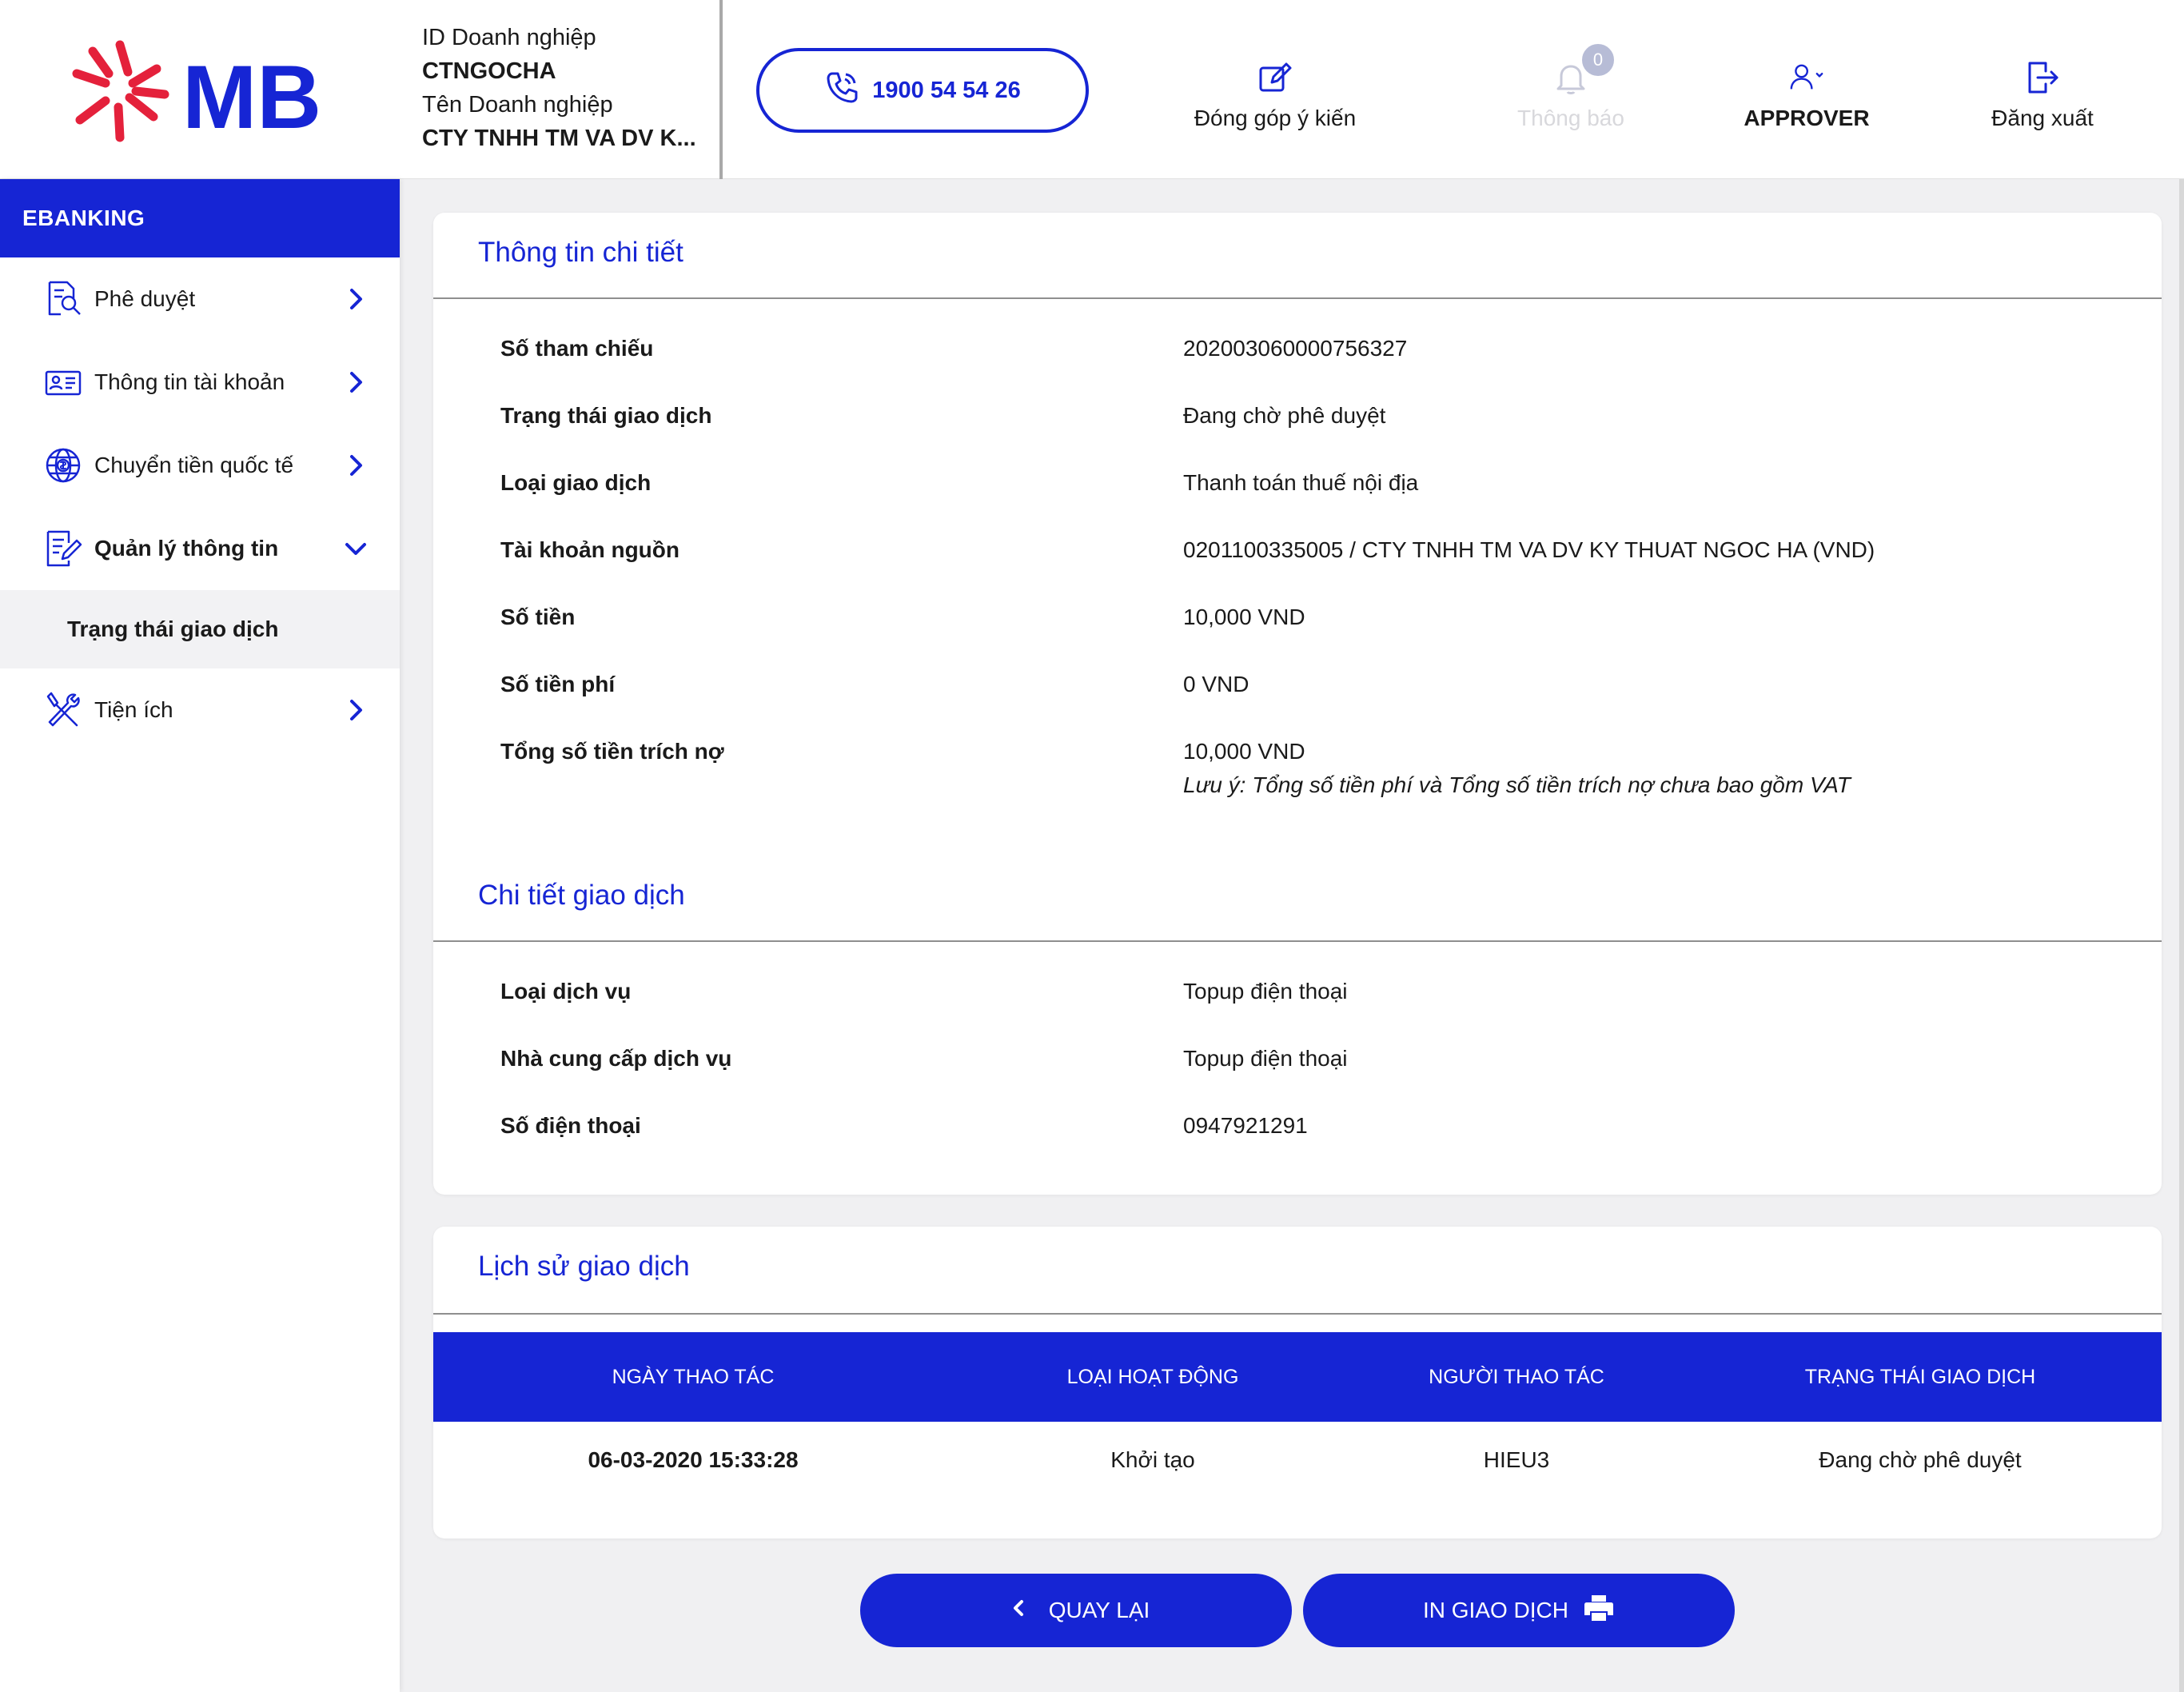 The width and height of the screenshot is (2184, 1692). I want to click on sidebar-item-label: Thông tin tài khoản, so click(189, 381).